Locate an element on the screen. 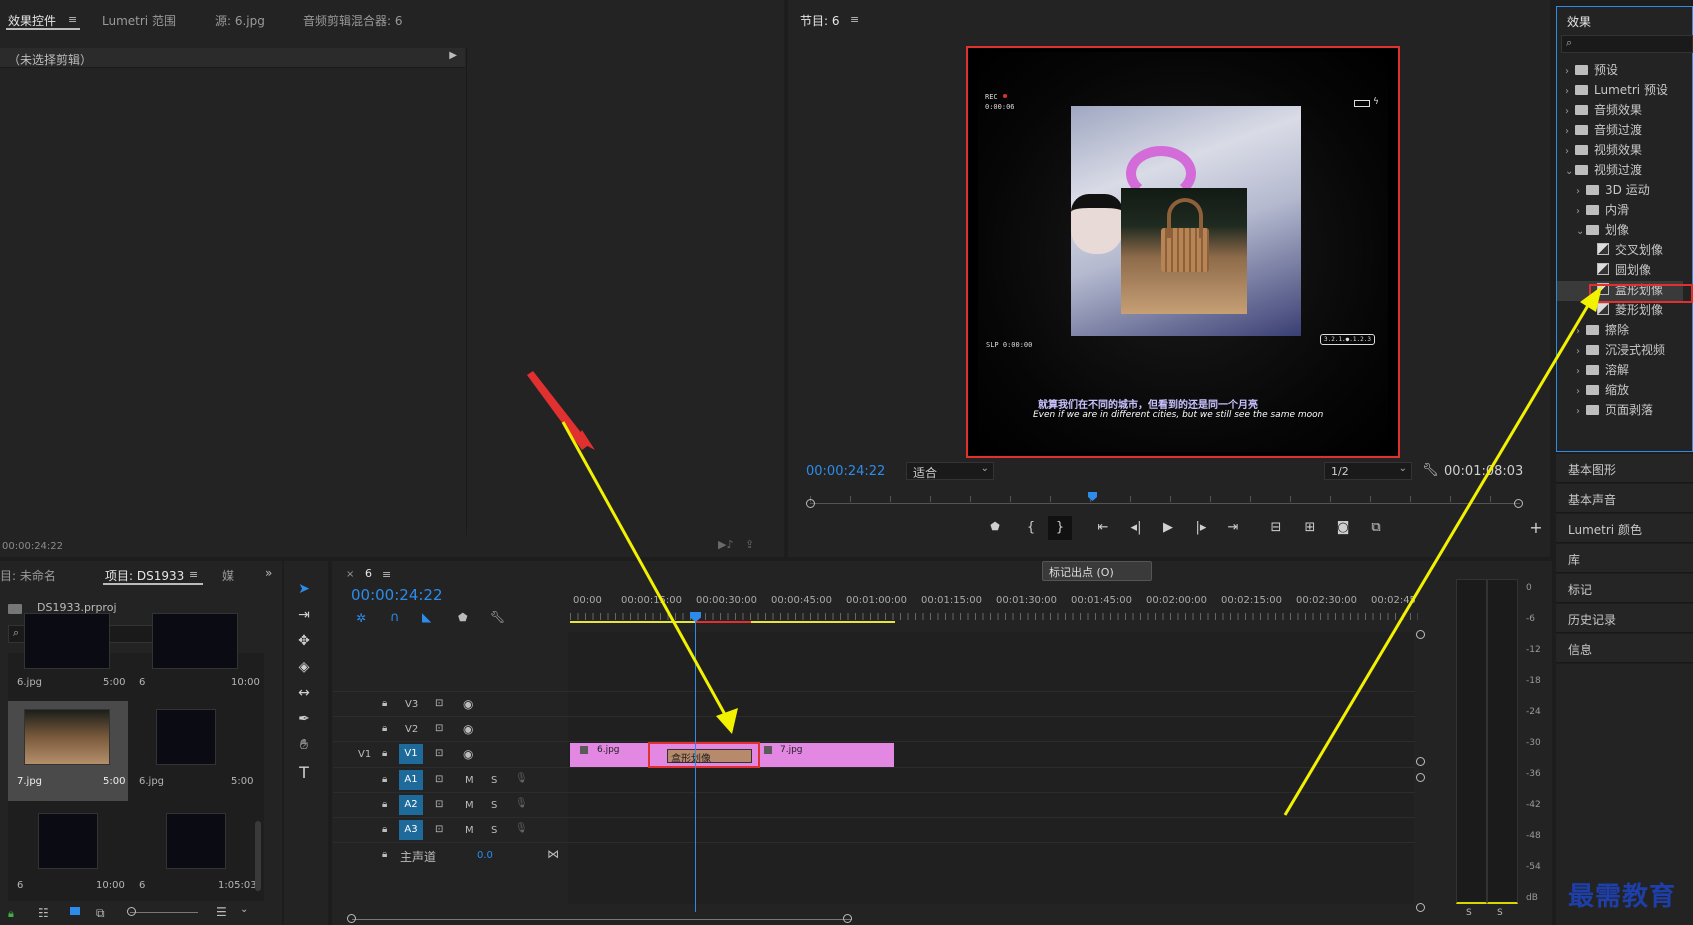 The height and width of the screenshot is (925, 1693). type-tool-icon: T is located at coordinates (304, 773).